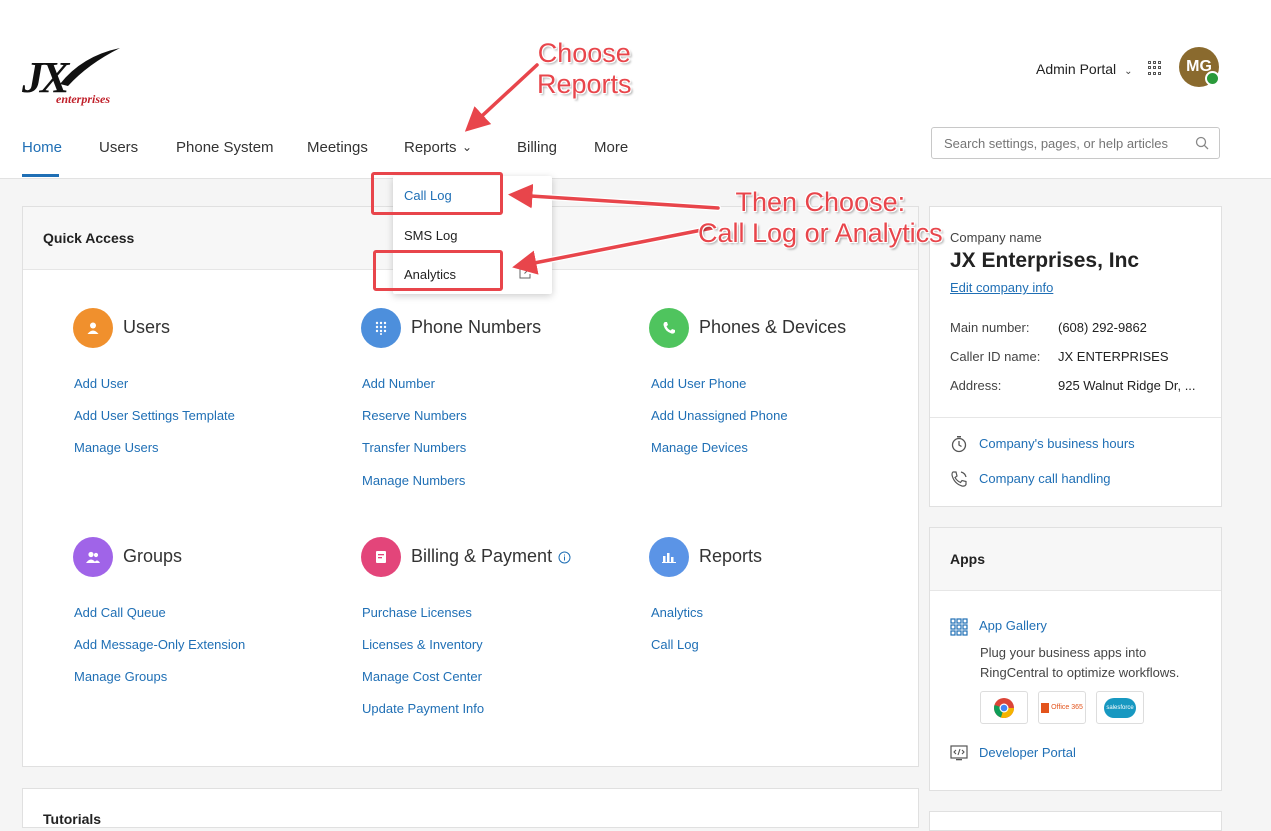 This screenshot has height=831, width=1271. I want to click on chrome-icon, so click(1004, 707).